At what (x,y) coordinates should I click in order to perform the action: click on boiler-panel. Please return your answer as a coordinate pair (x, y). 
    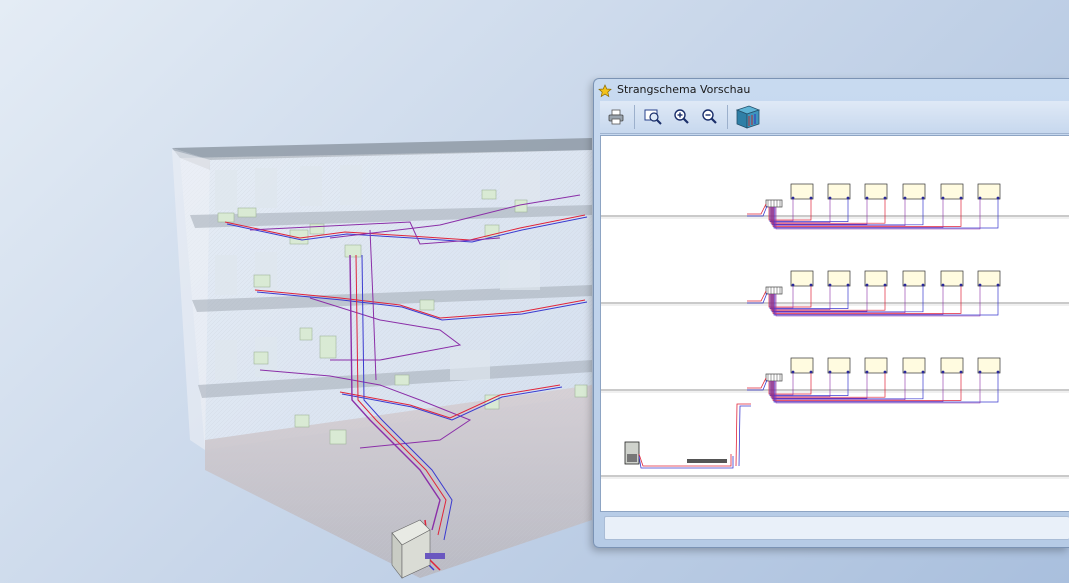
    Looking at the image, I should click on (632, 458).